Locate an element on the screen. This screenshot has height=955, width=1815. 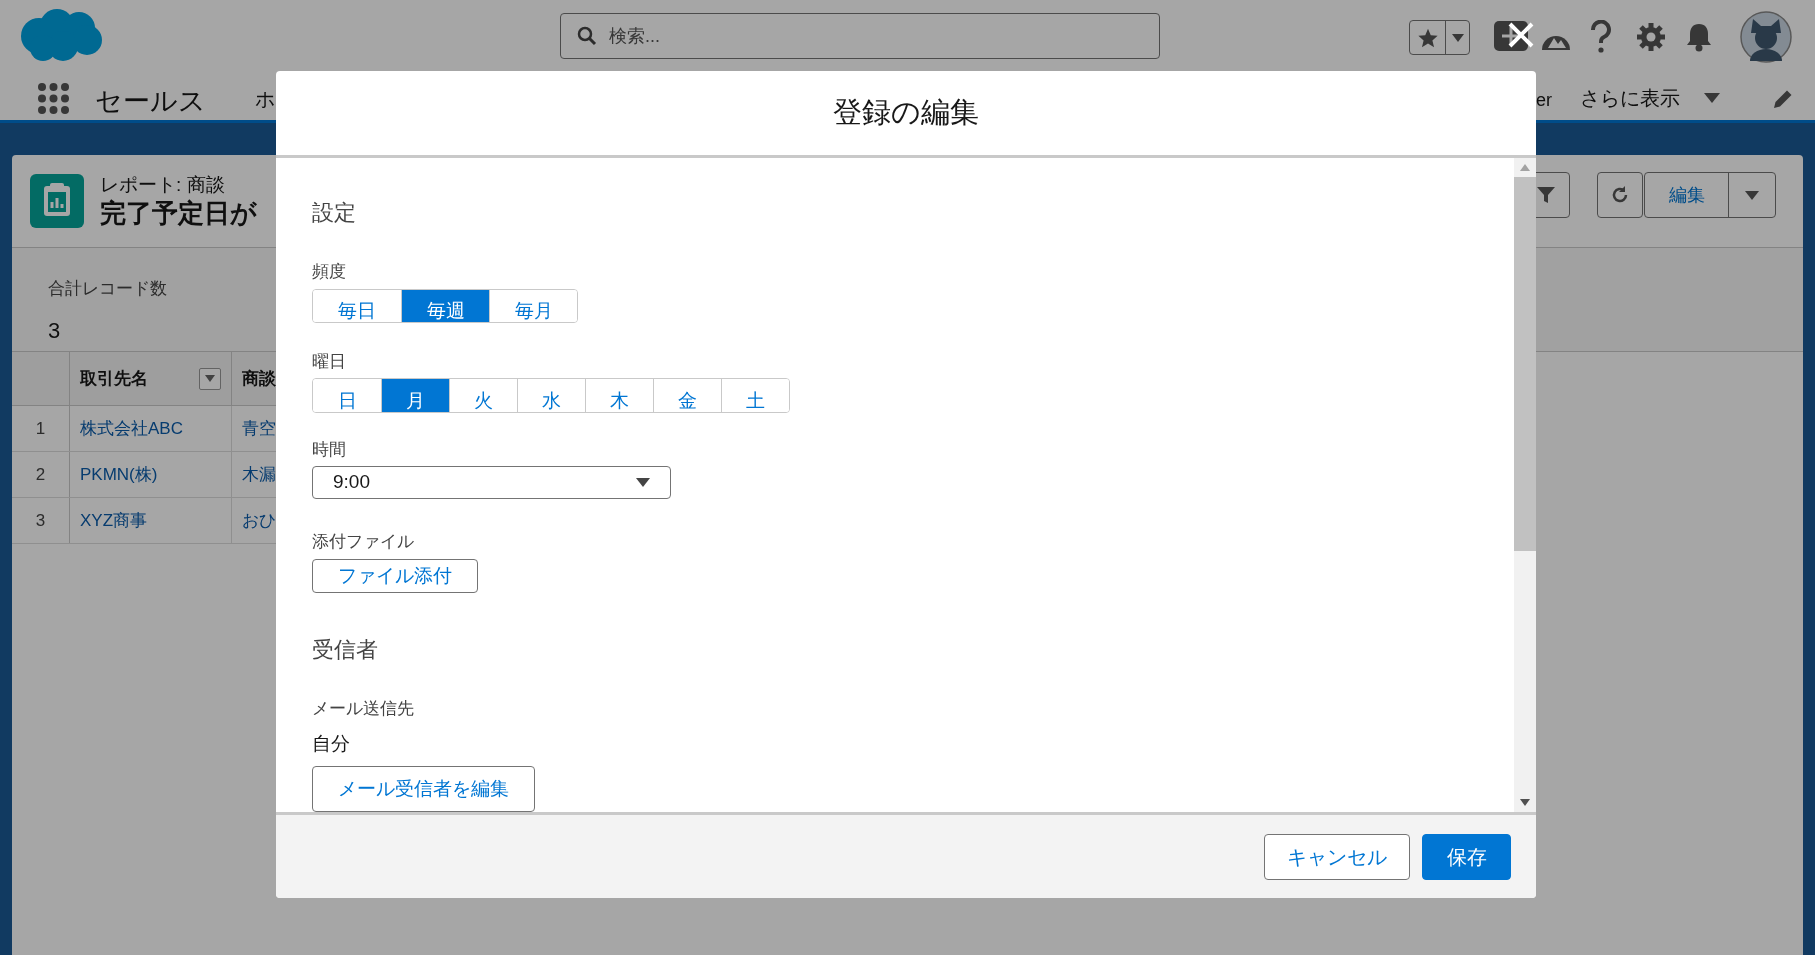
refresh-icon is located at coordinates (1620, 195).